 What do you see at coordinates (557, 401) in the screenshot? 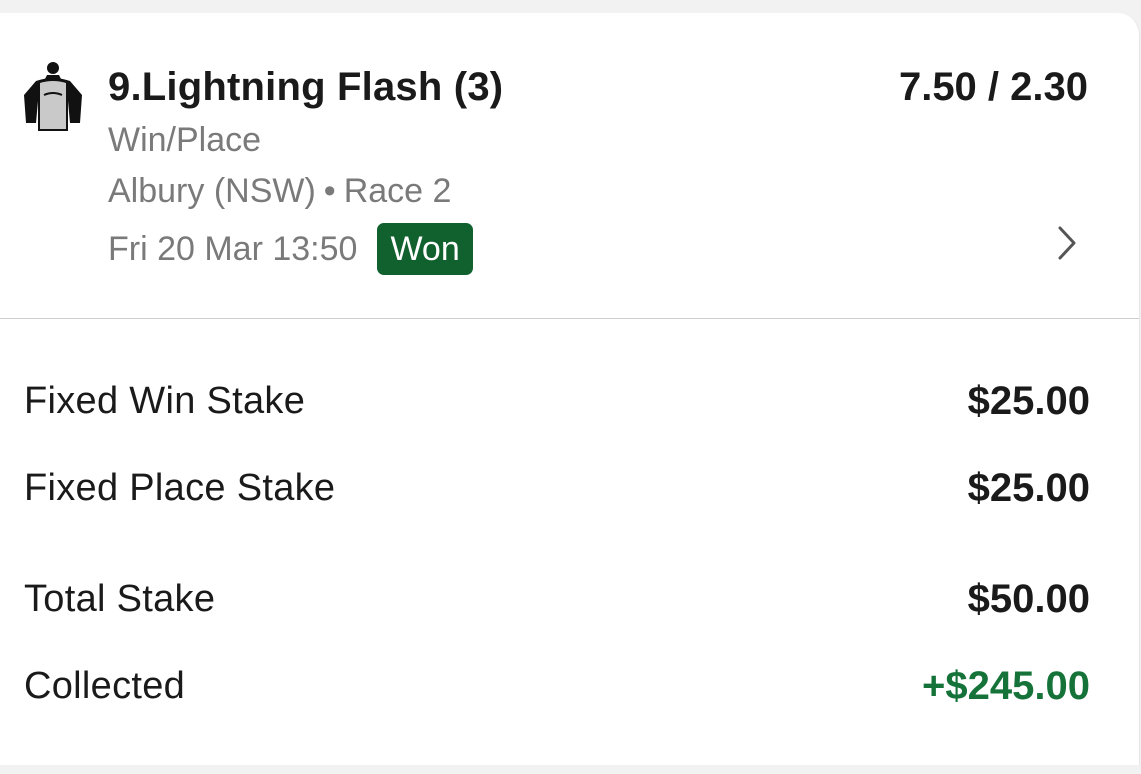
I see `stake-row-fixed-win: Fixed Win Stake $25.00` at bounding box center [557, 401].